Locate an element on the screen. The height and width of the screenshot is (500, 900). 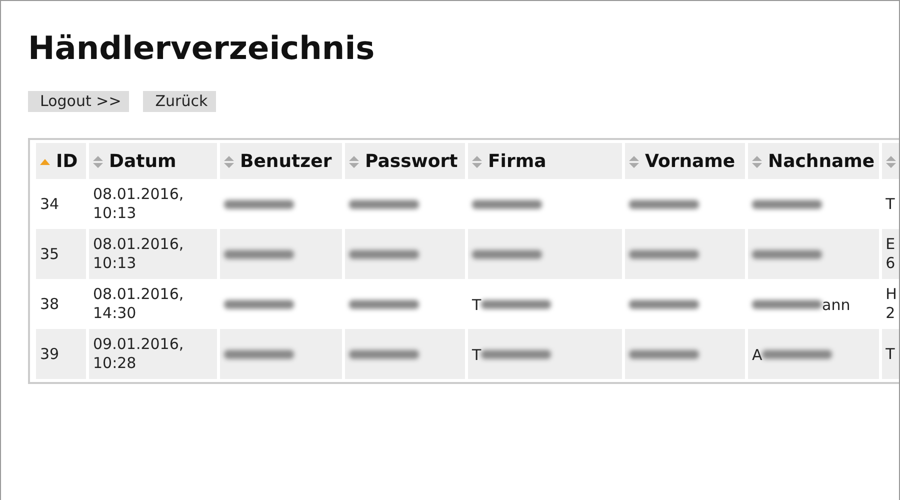
back-button: Zurück is located at coordinates (179, 101).